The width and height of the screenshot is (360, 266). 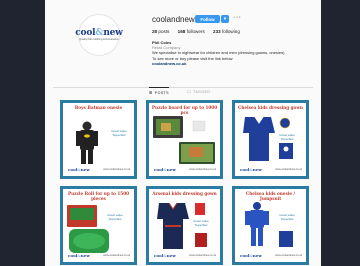 I want to click on chevron-down-icon: ▾, so click(x=225, y=19).